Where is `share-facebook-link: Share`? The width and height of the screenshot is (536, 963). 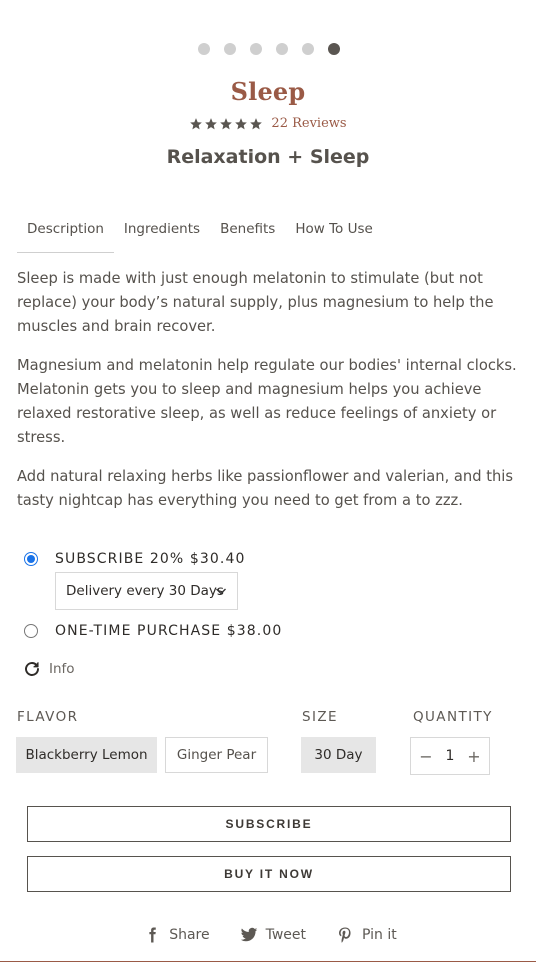
share-facebook-link: Share is located at coordinates (176, 935).